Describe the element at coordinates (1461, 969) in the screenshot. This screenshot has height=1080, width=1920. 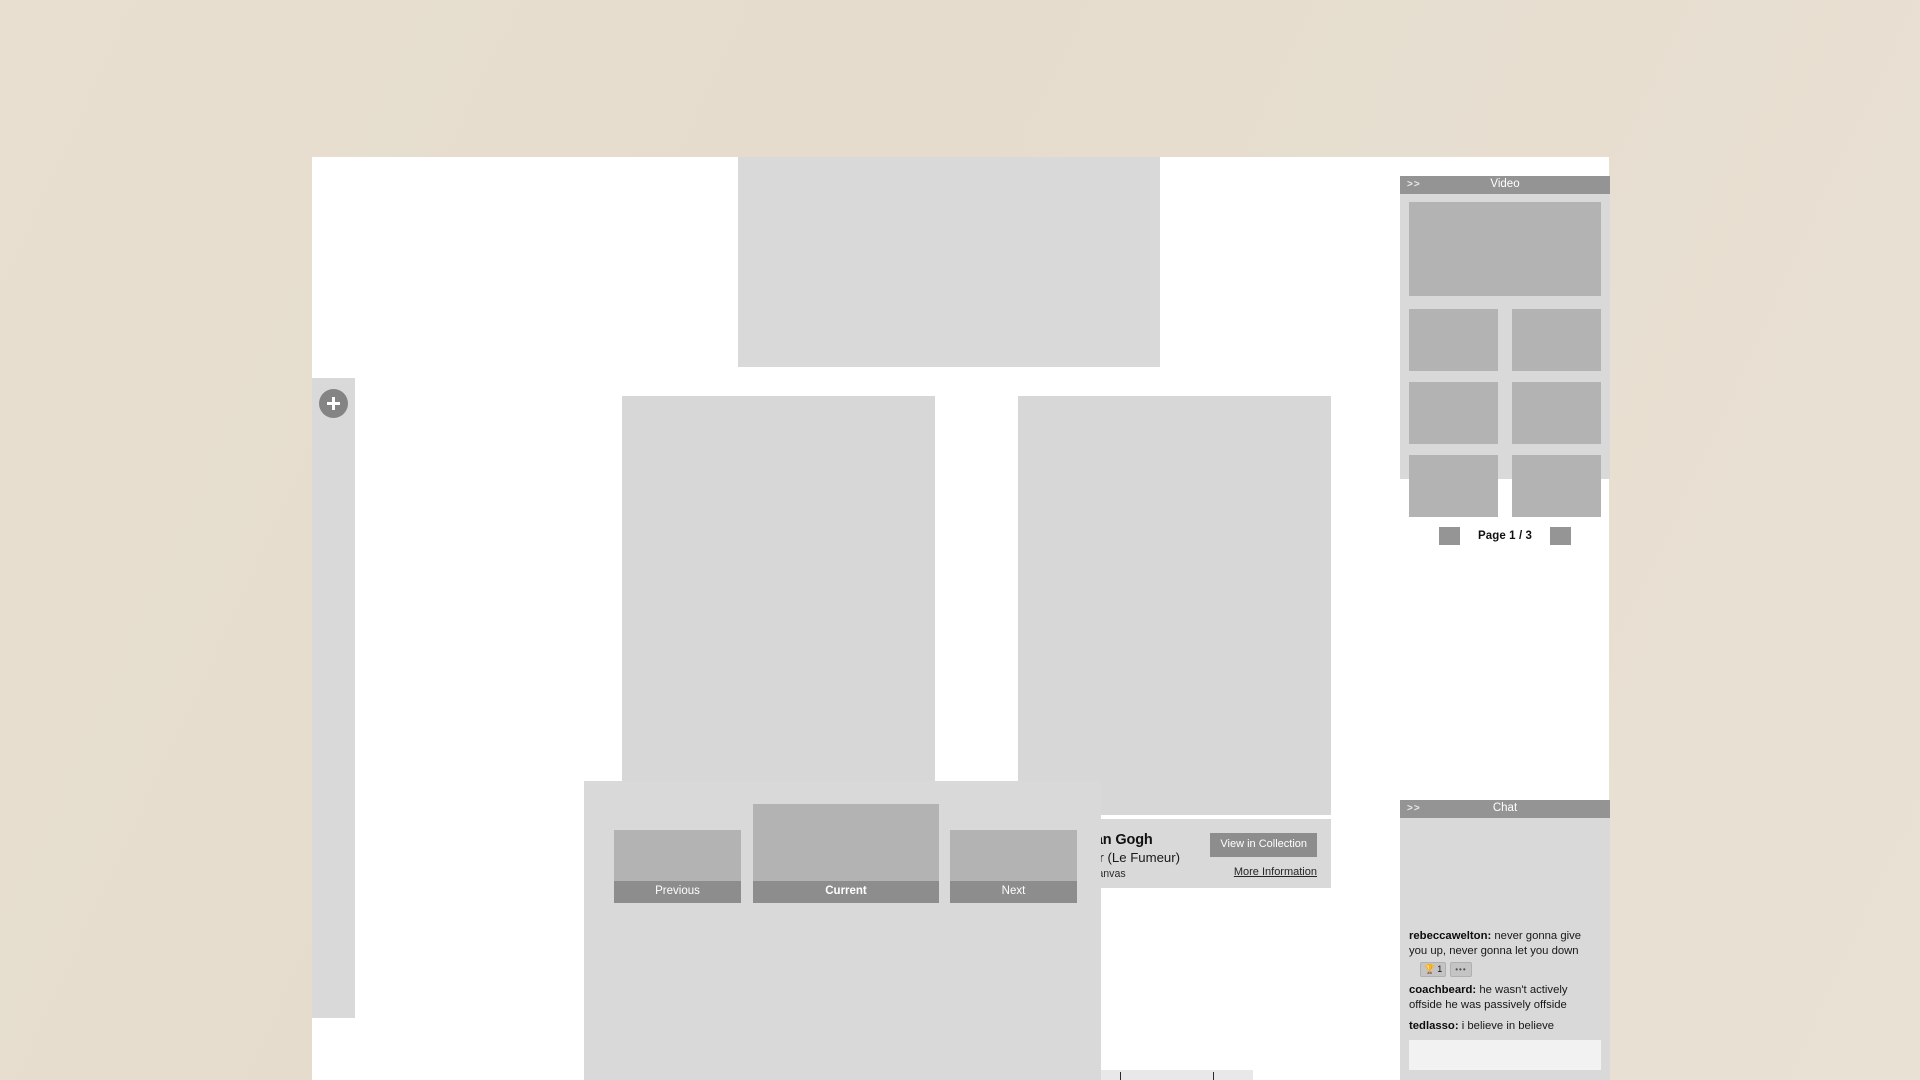
I see `add-reaction-button: •••` at that location.